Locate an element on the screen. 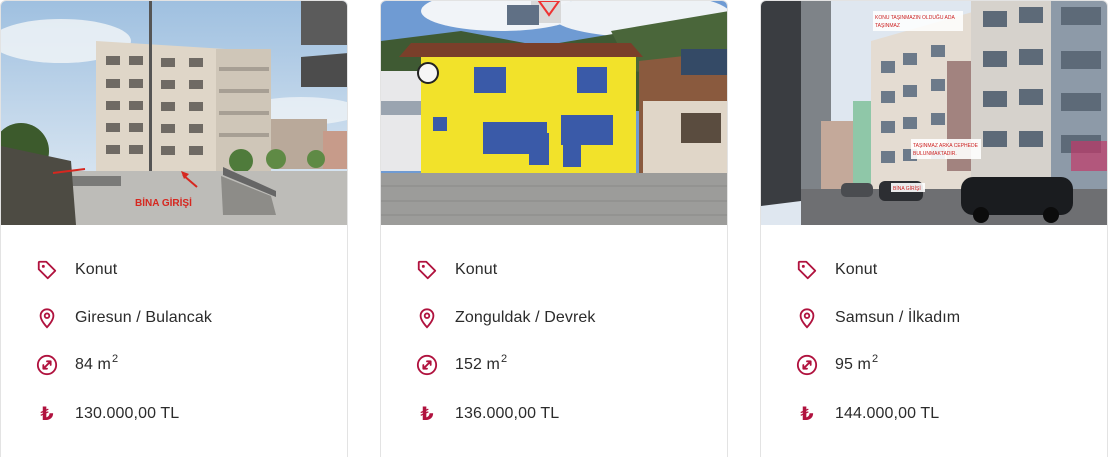 The image size is (1110, 457). listing-location: Zonguldak / Devrek is located at coordinates (525, 317).